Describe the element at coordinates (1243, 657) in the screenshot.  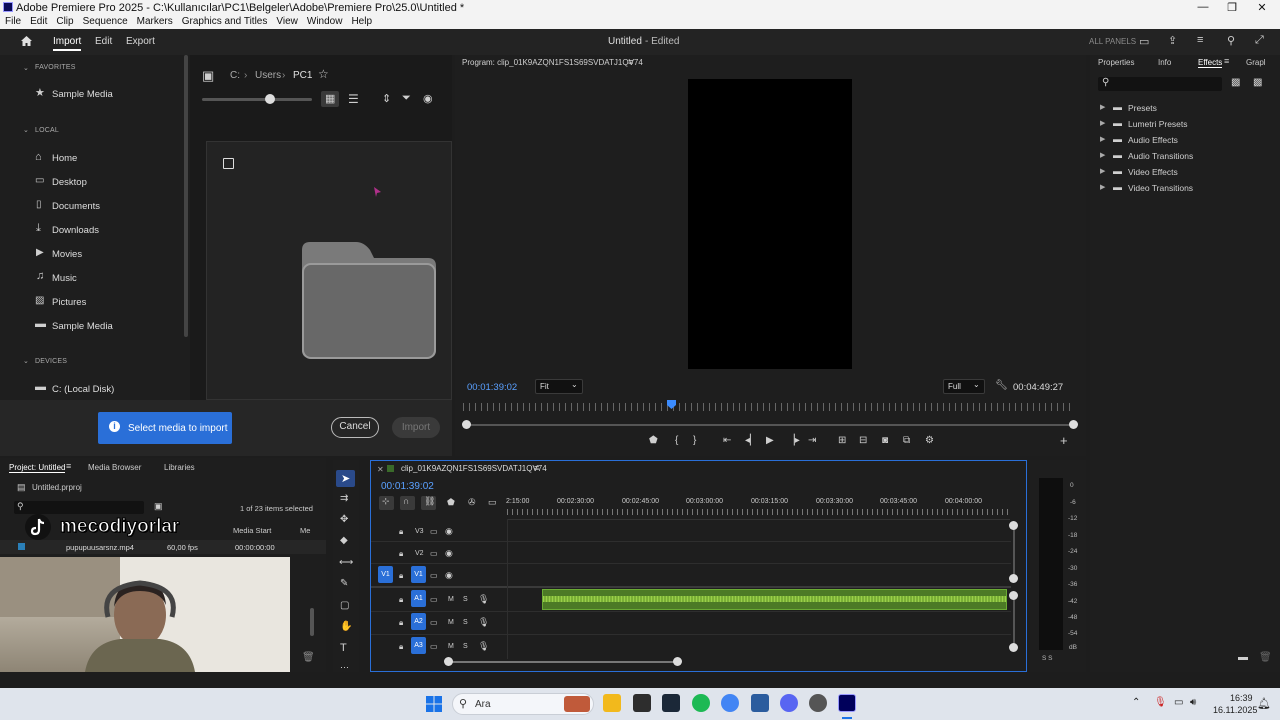
I see `new-folder-icon: ▬` at that location.